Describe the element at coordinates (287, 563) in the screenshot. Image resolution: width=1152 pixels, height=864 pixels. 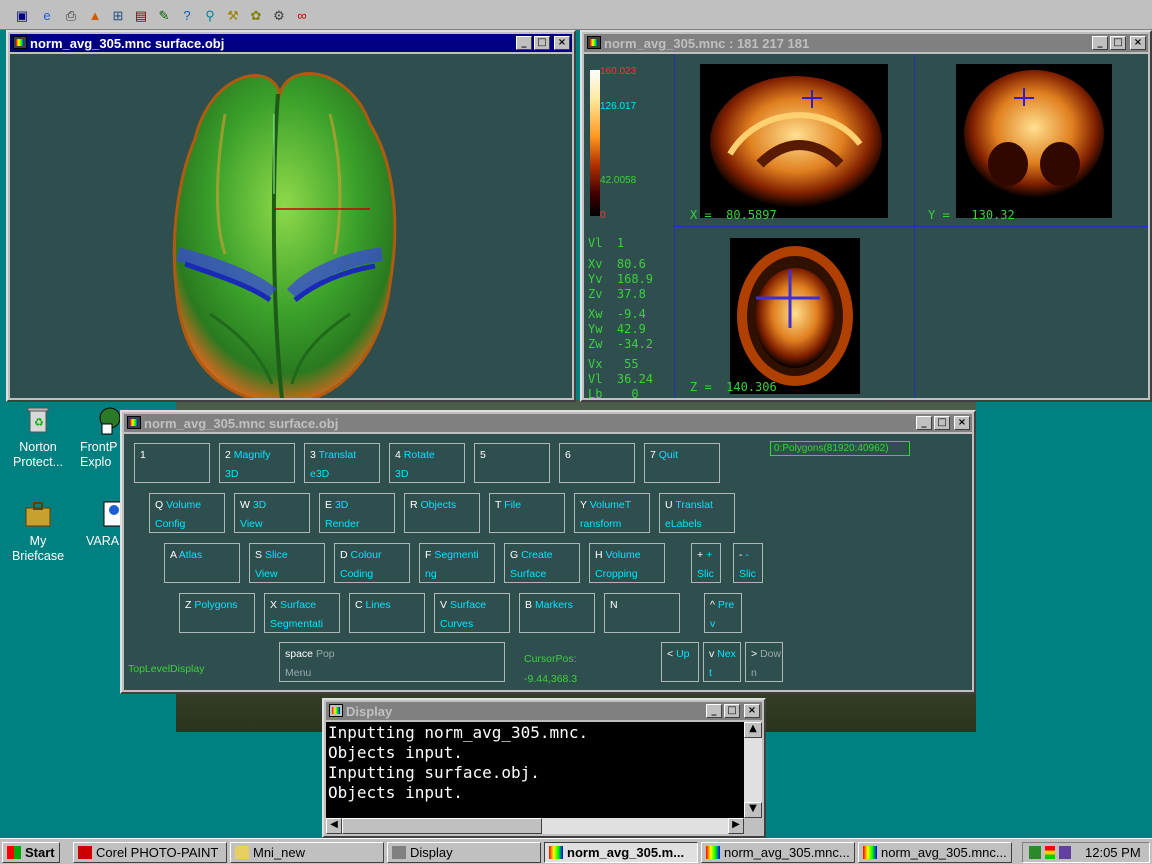
I see `key-button-s: S Slice View` at that location.